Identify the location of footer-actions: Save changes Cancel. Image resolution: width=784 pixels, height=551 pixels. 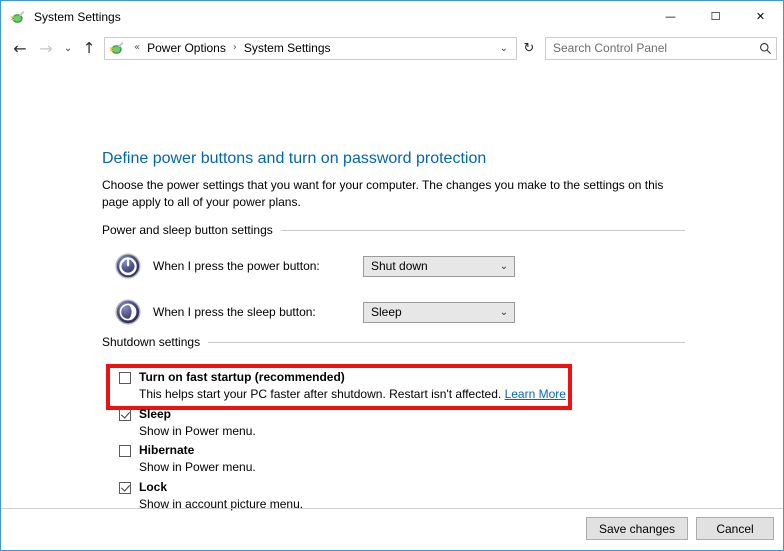
(679, 528).